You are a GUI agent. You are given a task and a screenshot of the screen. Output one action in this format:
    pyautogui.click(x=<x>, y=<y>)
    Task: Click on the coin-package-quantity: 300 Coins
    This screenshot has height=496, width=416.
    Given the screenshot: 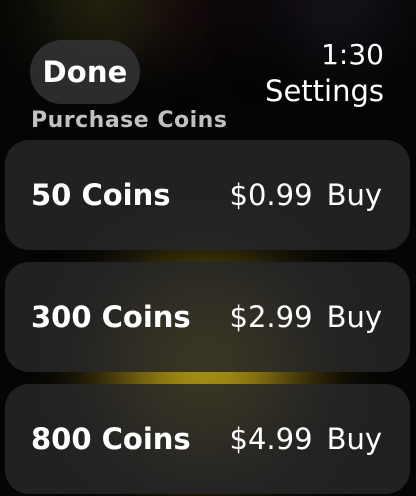 What is the action you would take?
    pyautogui.click(x=111, y=317)
    